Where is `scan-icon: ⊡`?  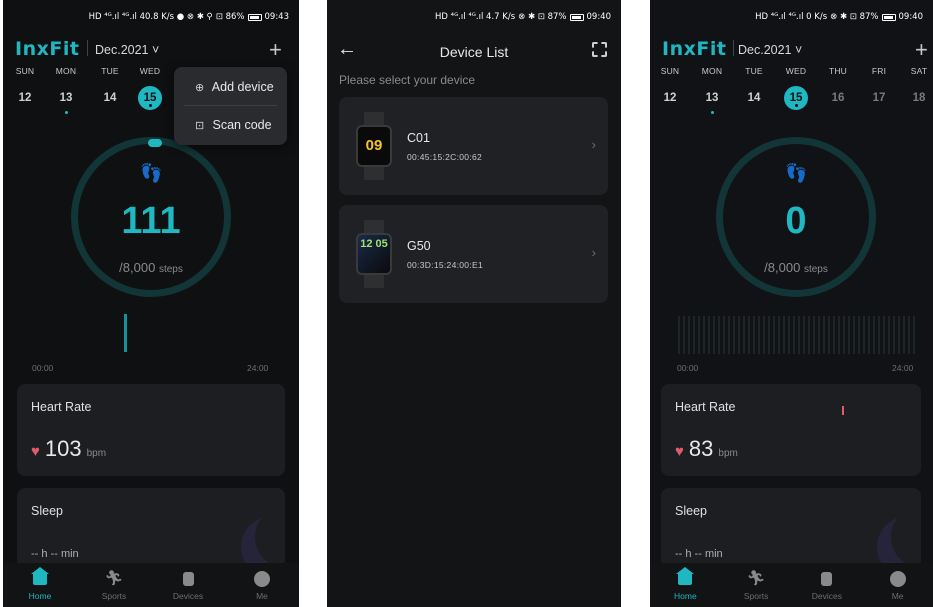
scan-icon: ⊡ is located at coordinates (200, 126).